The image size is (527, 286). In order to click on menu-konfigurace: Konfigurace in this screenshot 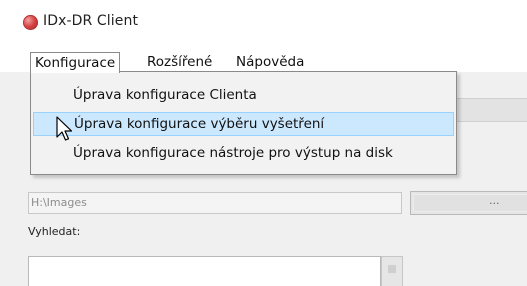, I will do `click(75, 62)`.